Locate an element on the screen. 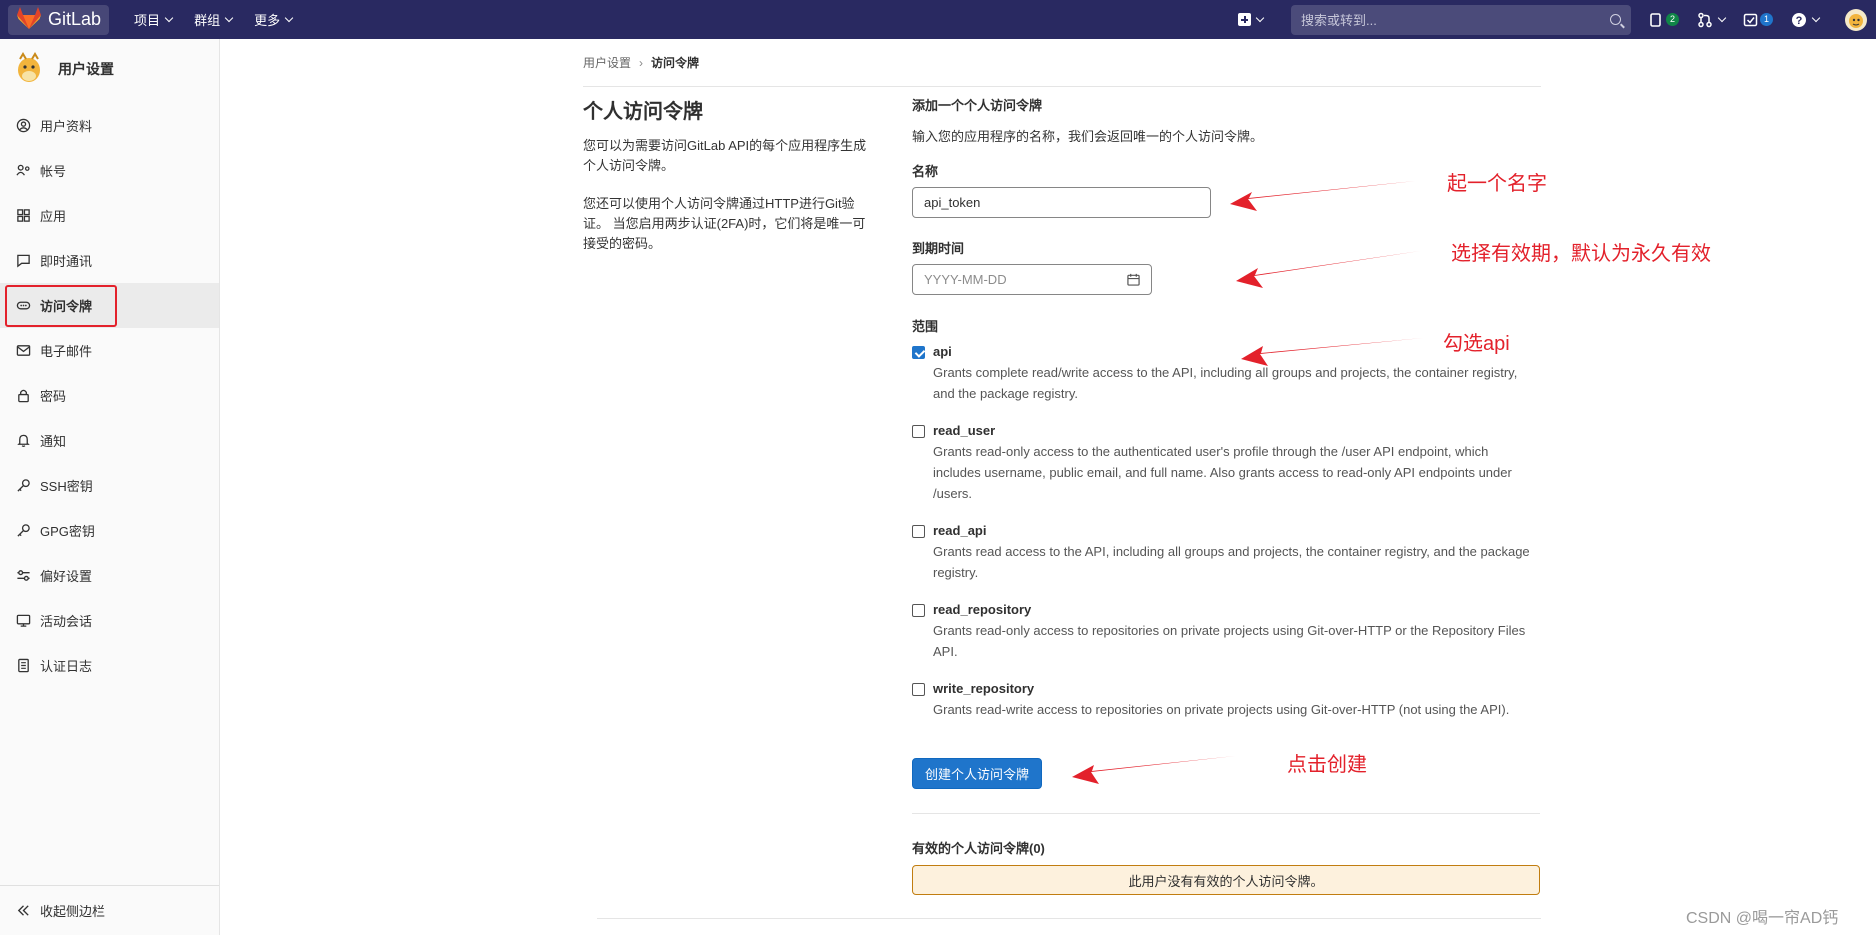 This screenshot has height=935, width=1876. breadcrumb-parent: 用户设置 is located at coordinates (607, 62).